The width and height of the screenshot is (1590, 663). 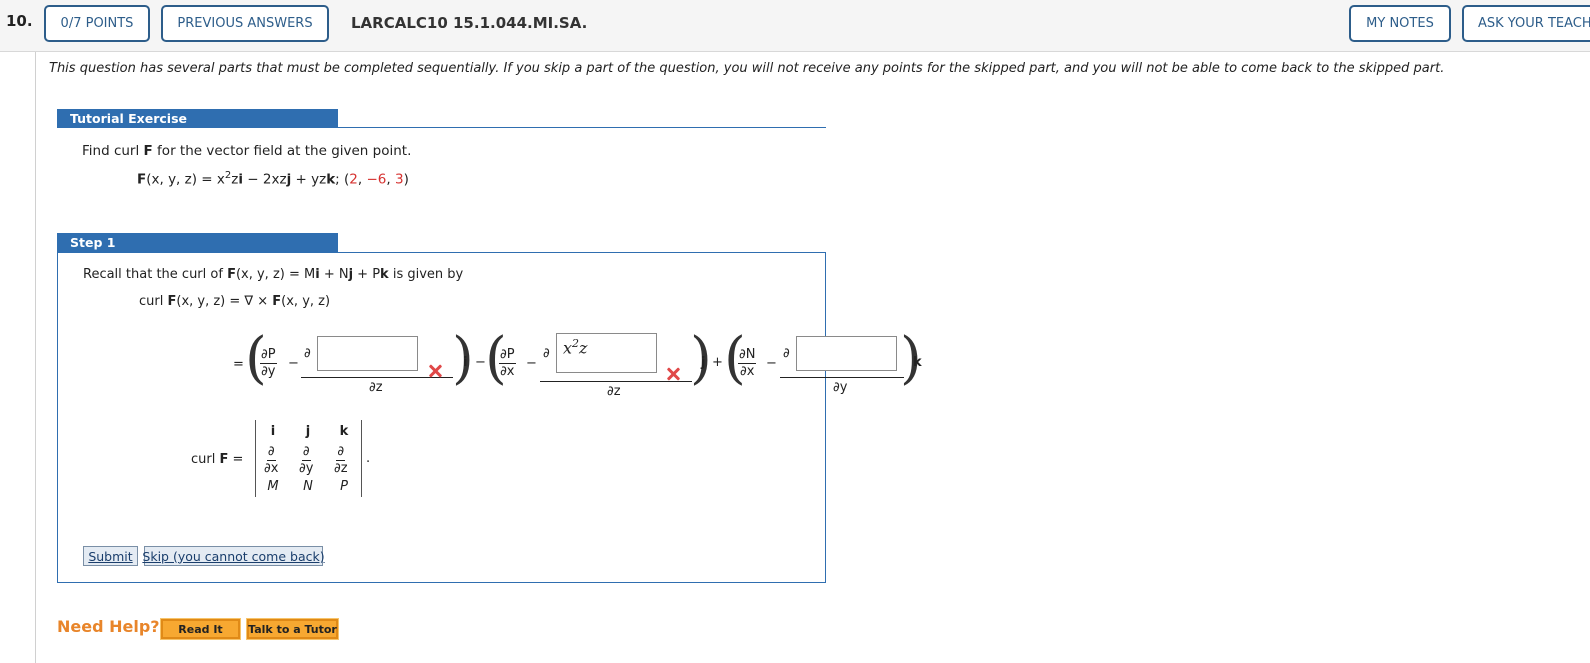 I want to click on det-M: M, so click(x=273, y=486).